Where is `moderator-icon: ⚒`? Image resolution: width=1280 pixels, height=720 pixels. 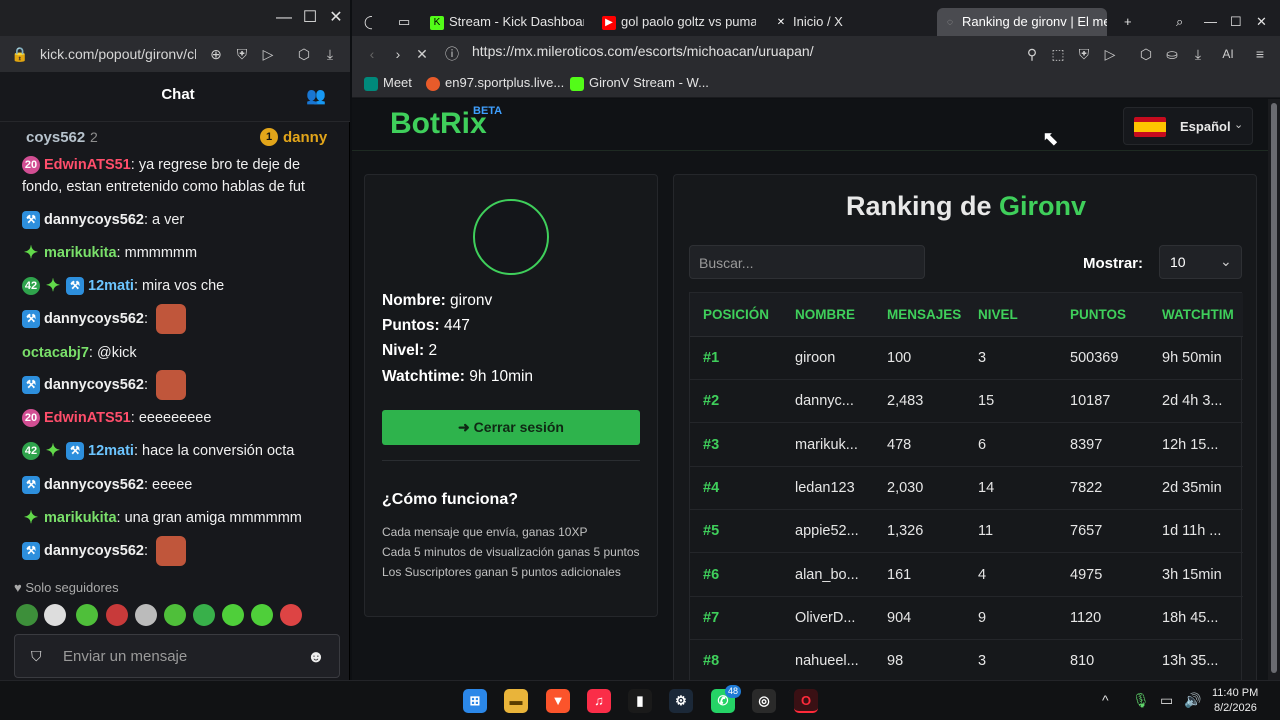
moderator-icon: ⚒ is located at coordinates (31, 220).